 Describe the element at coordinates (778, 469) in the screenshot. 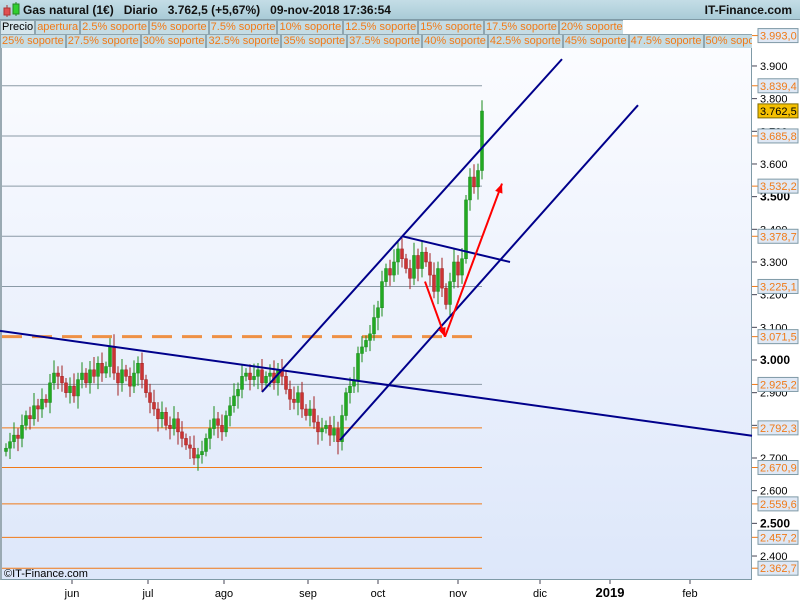

I see `level-label: 2.670,9` at that location.